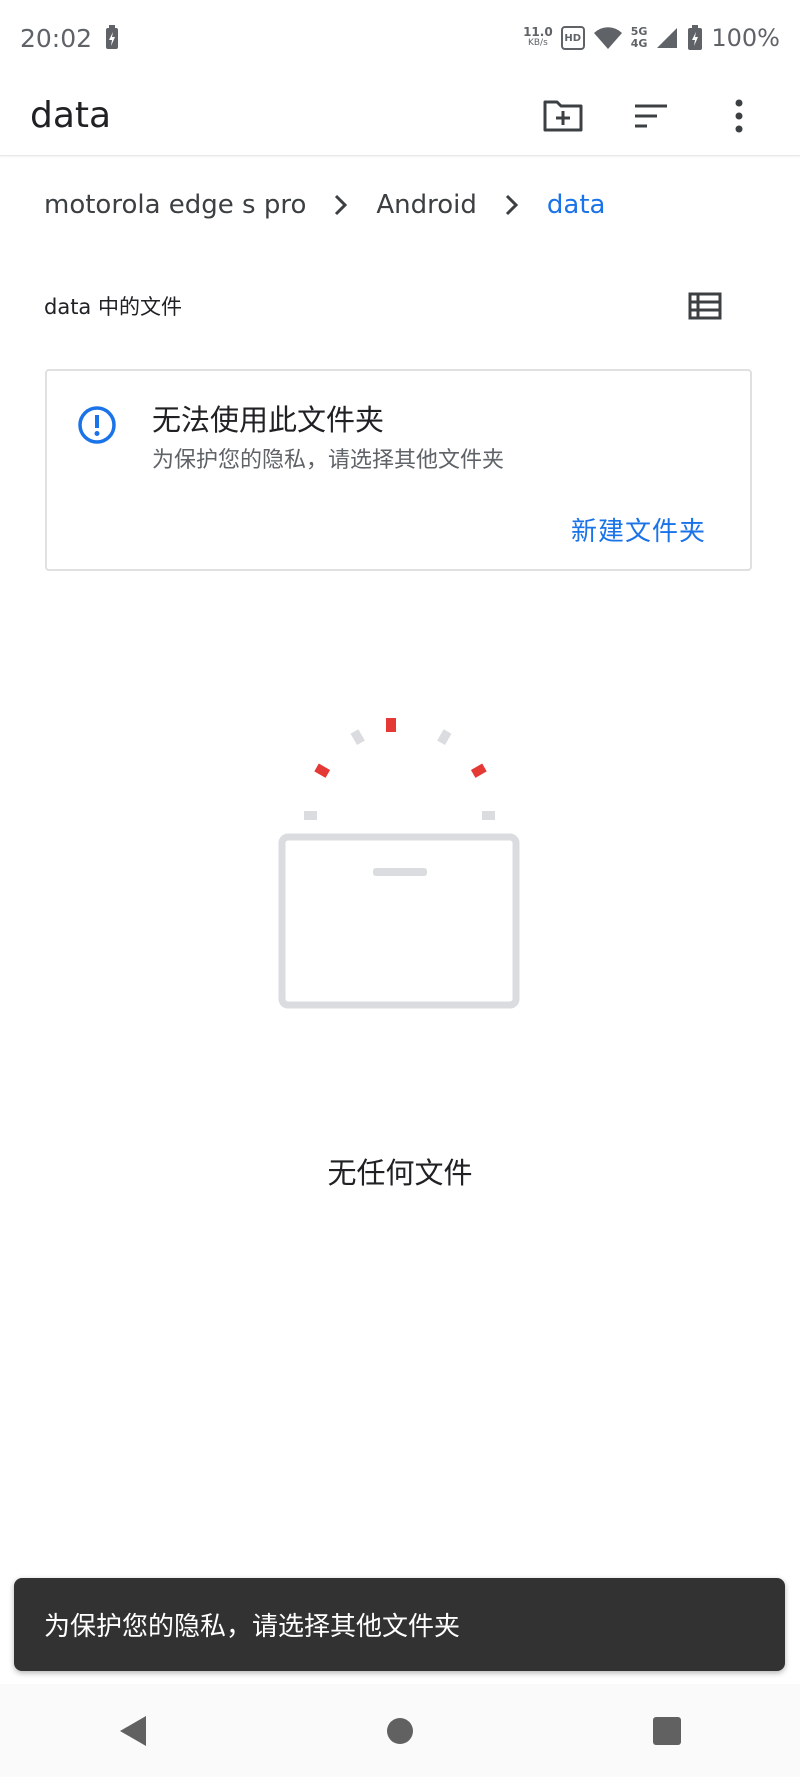  Describe the element at coordinates (56, 38) in the screenshot. I see `status-time: 20:02` at that location.